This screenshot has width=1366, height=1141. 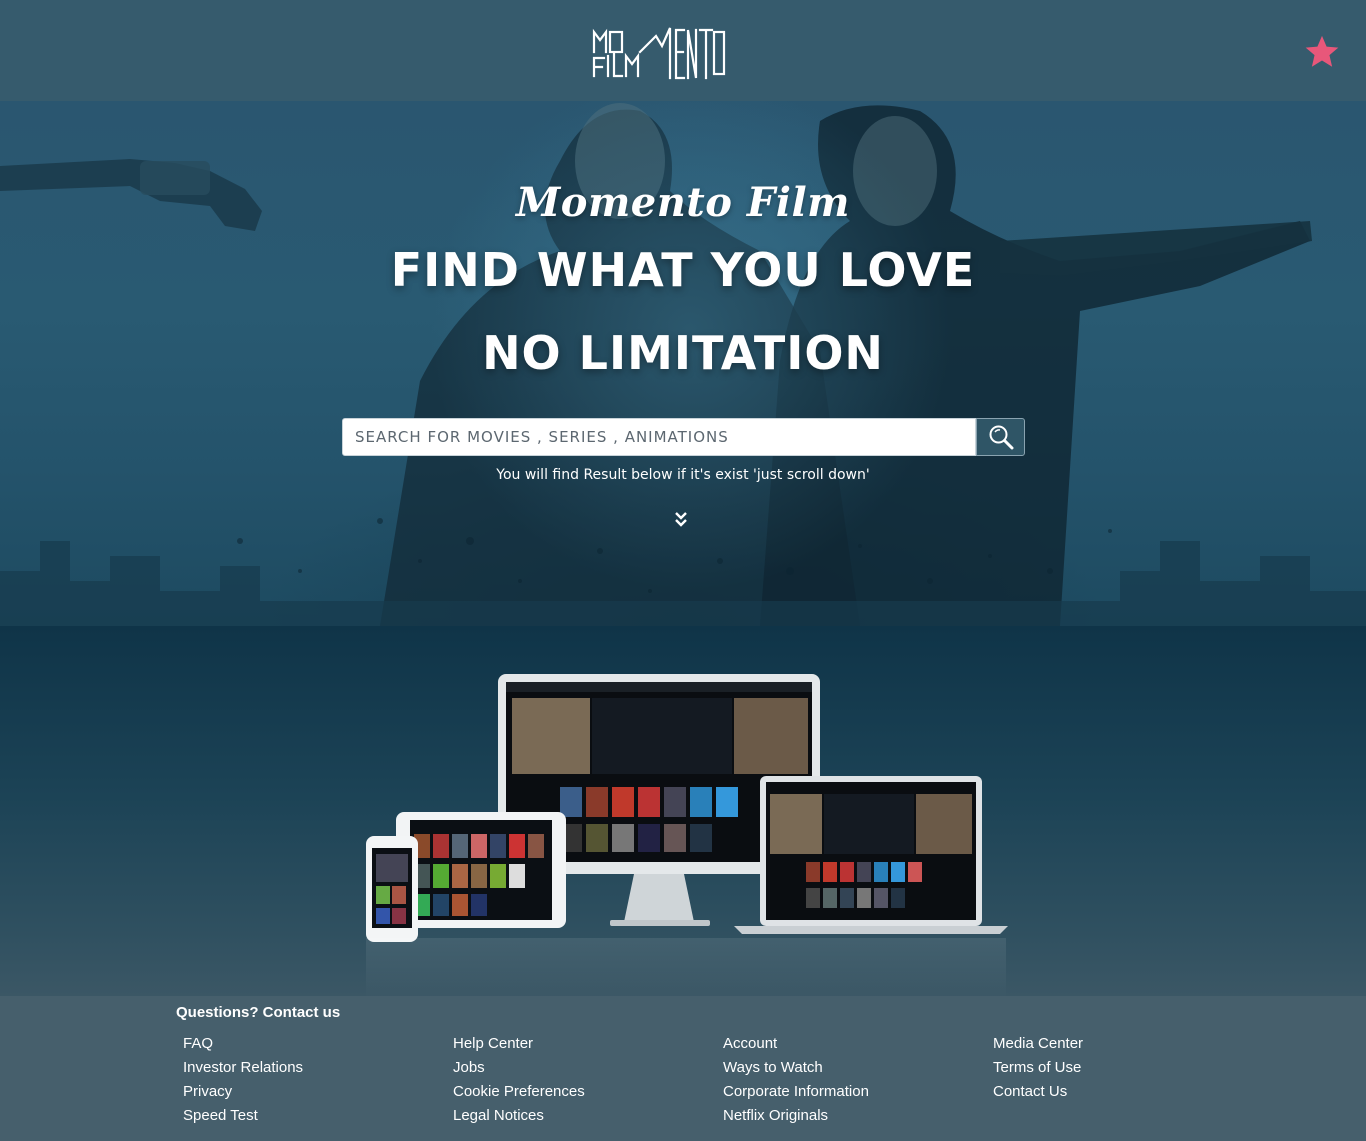 I want to click on footer-link-corporate-information: Corporate Information, so click(x=853, y=1092).